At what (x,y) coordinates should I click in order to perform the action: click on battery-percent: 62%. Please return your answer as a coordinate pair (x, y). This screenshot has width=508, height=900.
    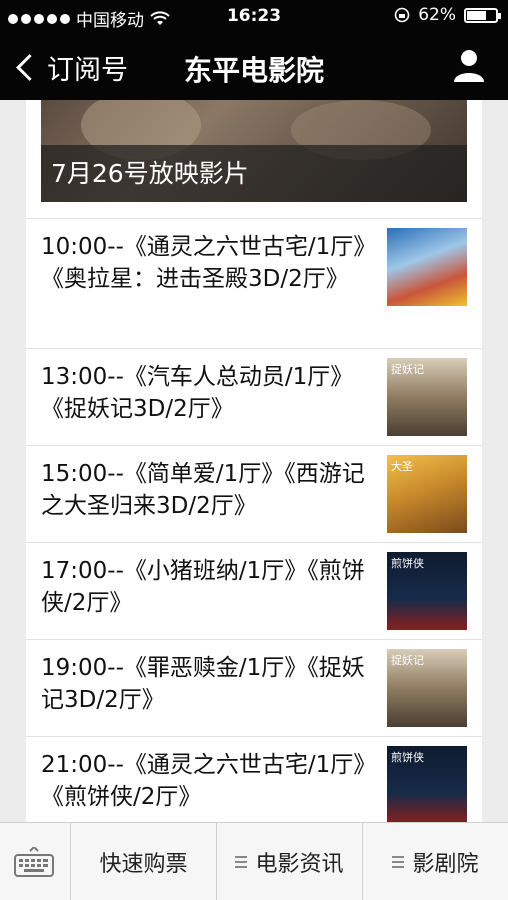
    Looking at the image, I should click on (437, 15).